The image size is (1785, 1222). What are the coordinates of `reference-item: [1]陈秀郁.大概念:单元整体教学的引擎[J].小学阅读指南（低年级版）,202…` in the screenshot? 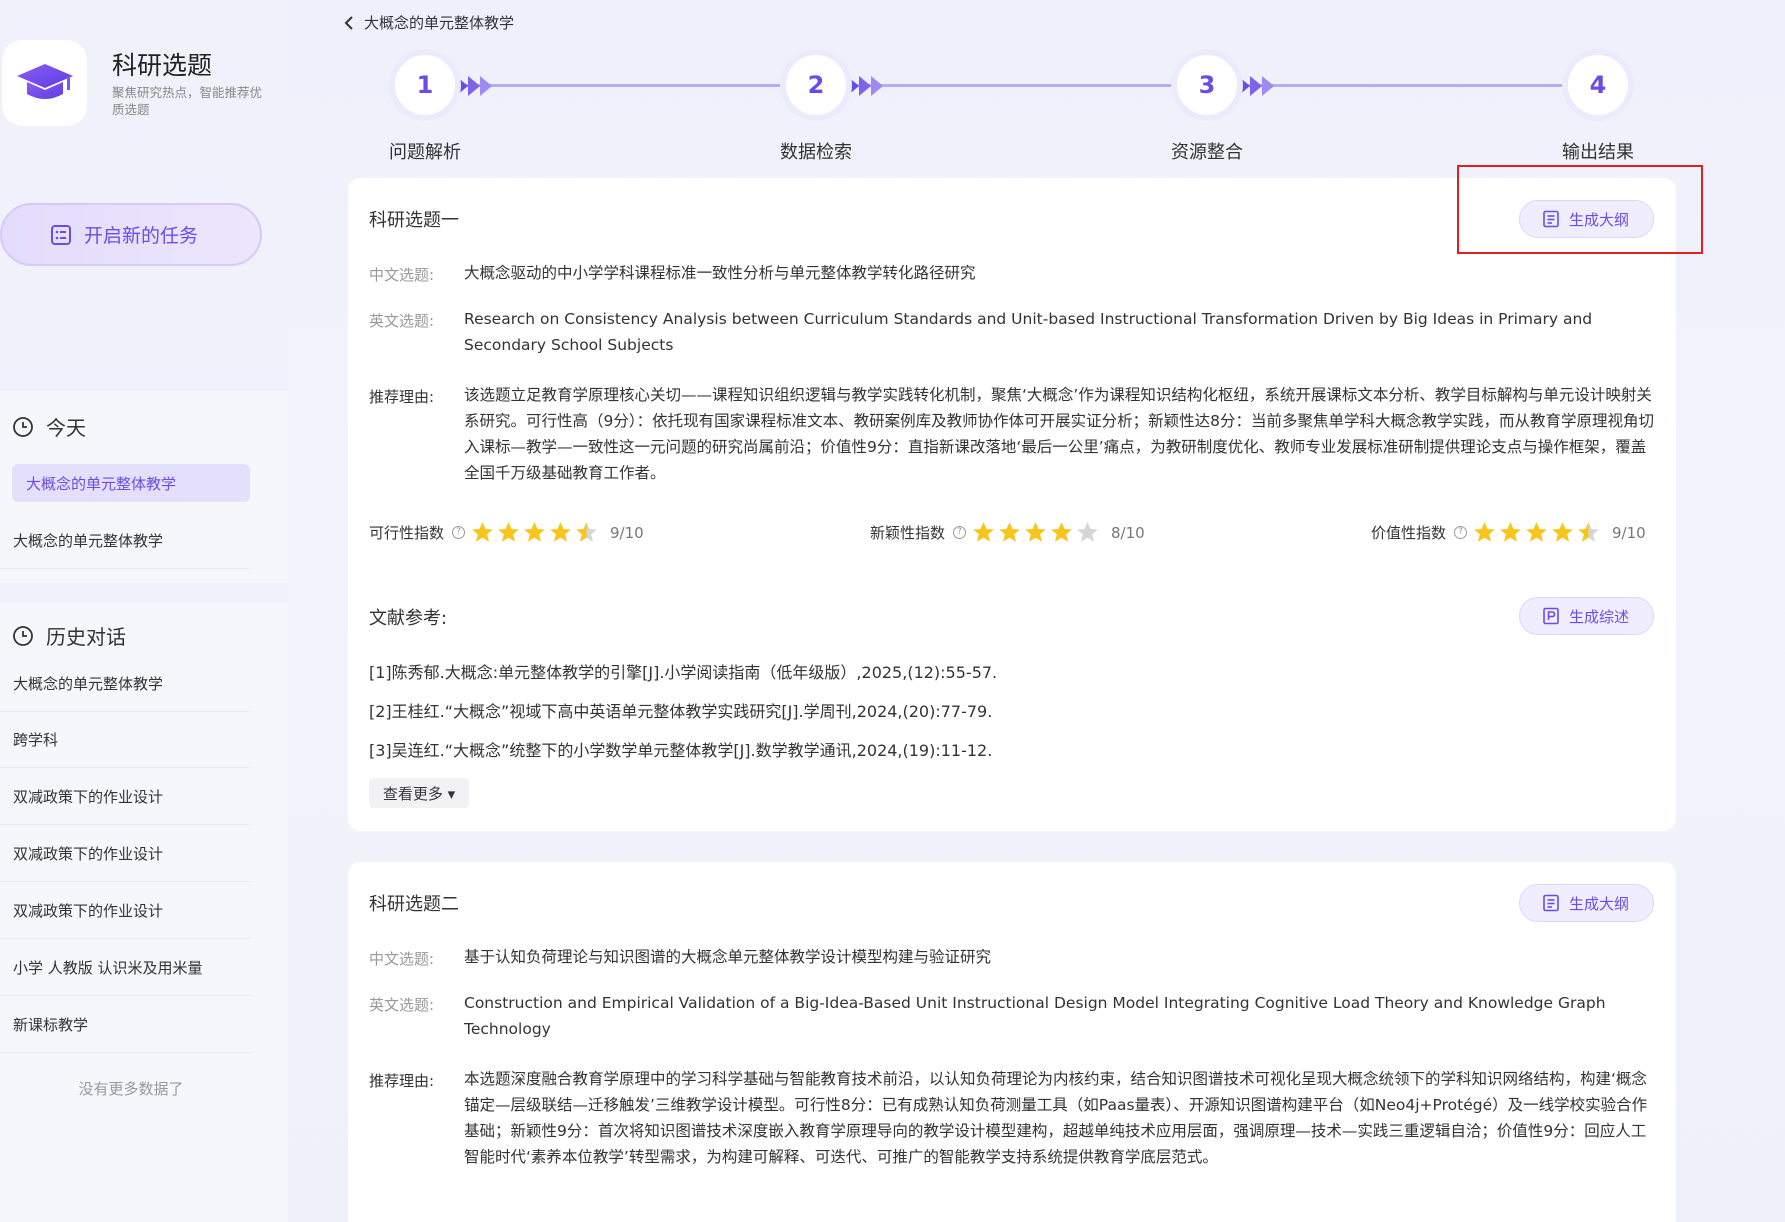 It's located at (683, 672).